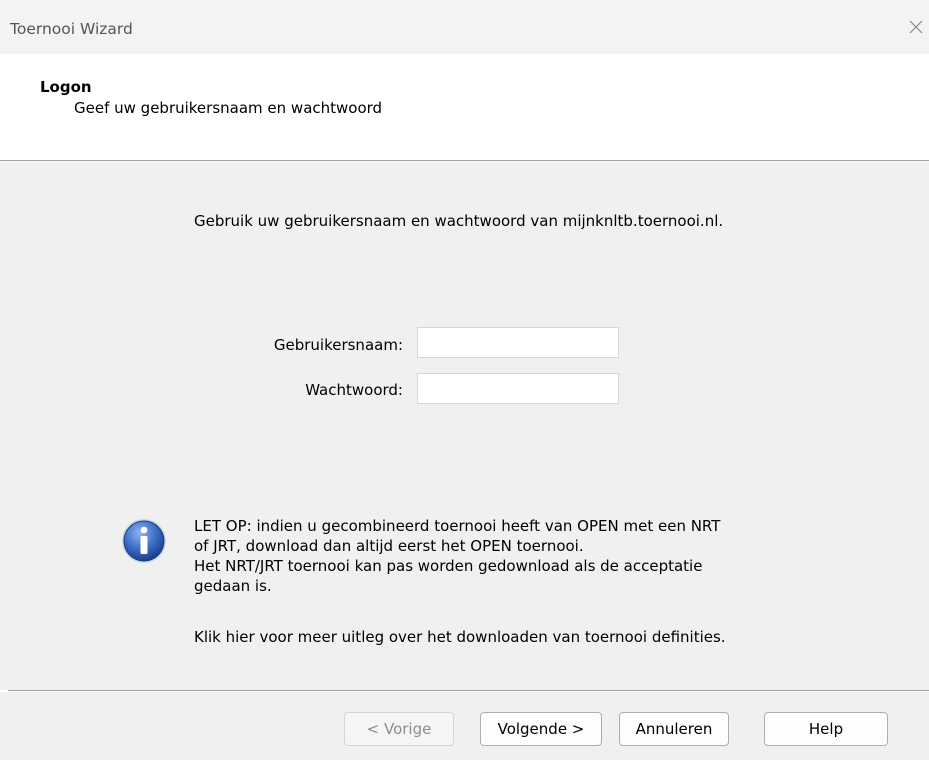 The image size is (929, 760). Describe the element at coordinates (916, 27) in the screenshot. I see `close-icon` at that location.